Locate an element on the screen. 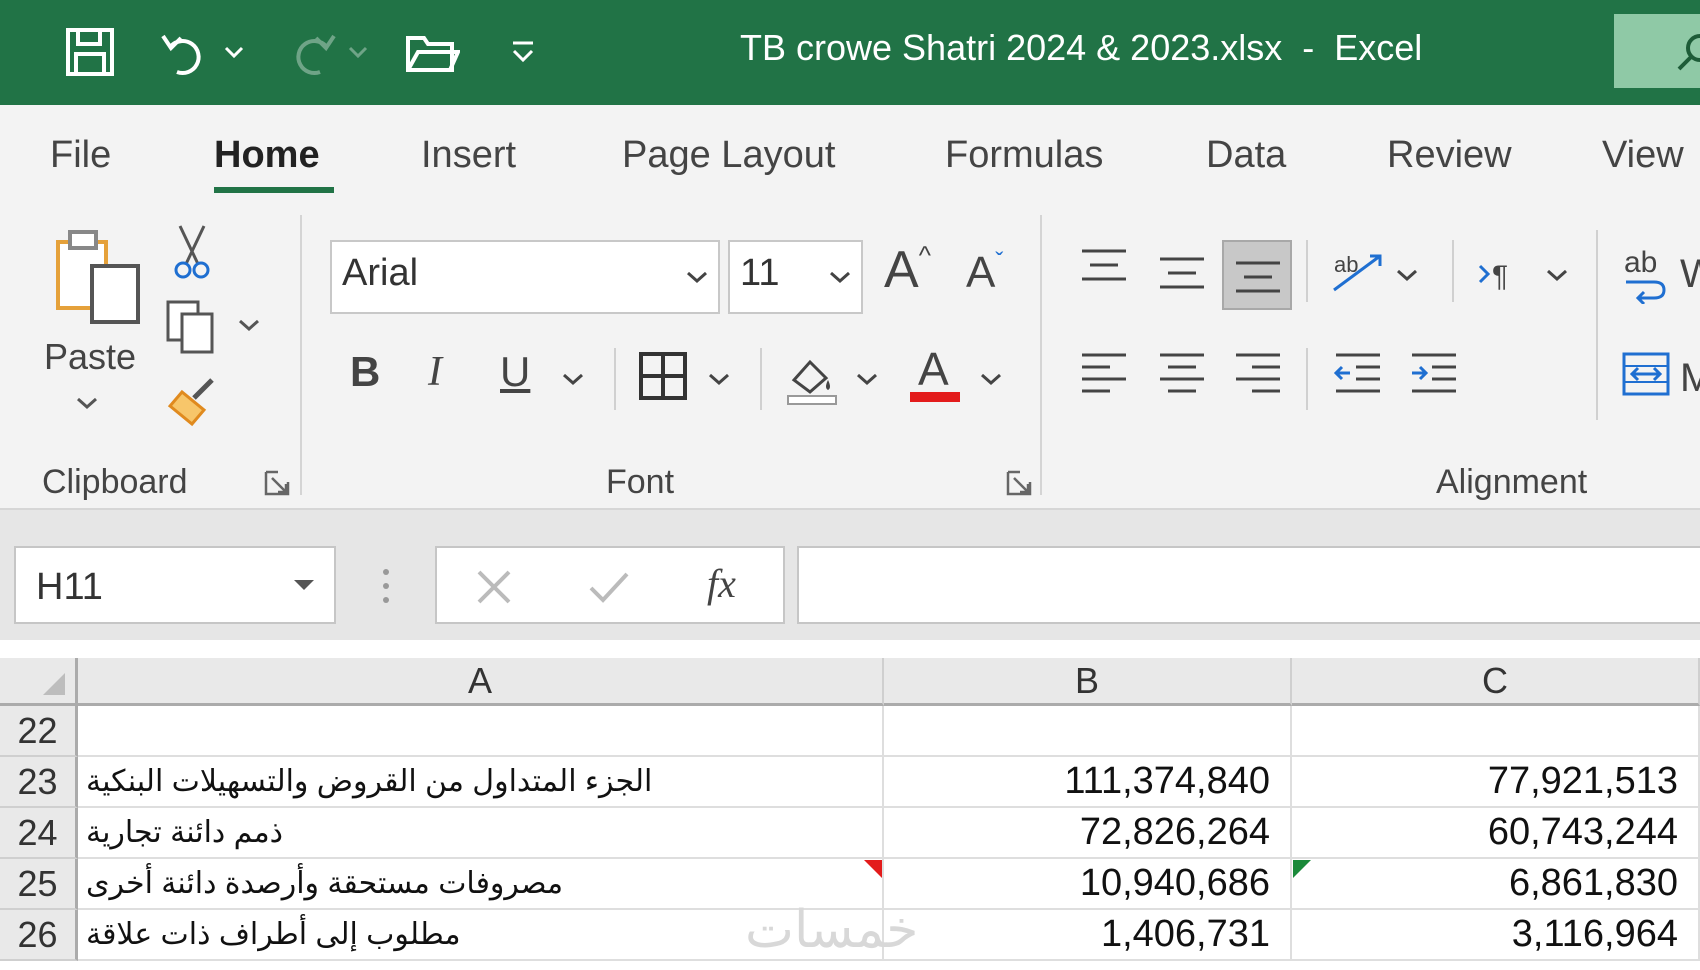  format-painter-icon is located at coordinates (192, 403).